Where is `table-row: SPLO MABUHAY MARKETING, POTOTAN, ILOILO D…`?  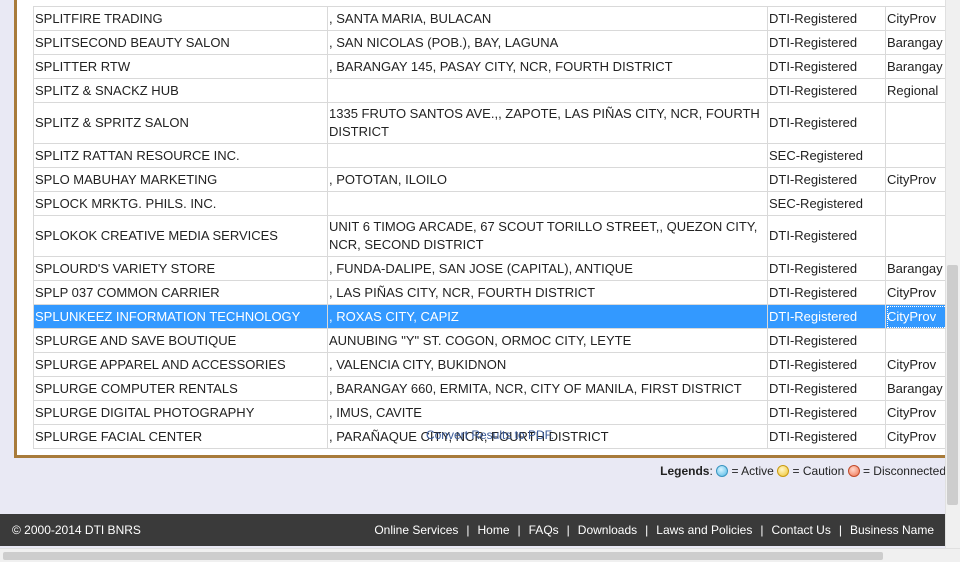 table-row: SPLO MABUHAY MARKETING, POTOTAN, ILOILO D… is located at coordinates (491, 179).